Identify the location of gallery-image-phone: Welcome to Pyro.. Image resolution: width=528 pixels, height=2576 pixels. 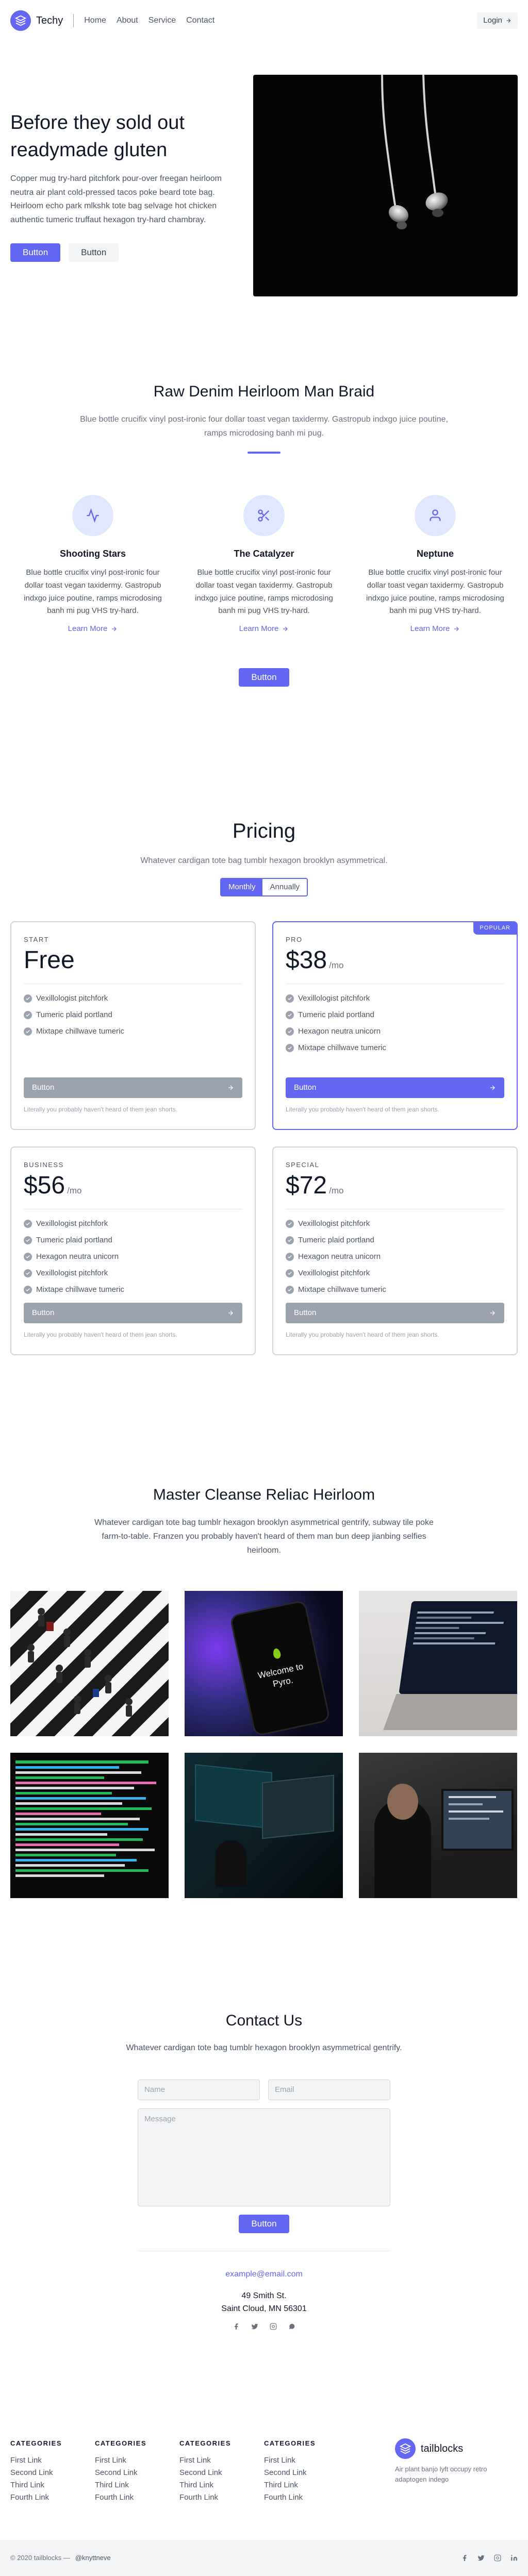
(264, 1663).